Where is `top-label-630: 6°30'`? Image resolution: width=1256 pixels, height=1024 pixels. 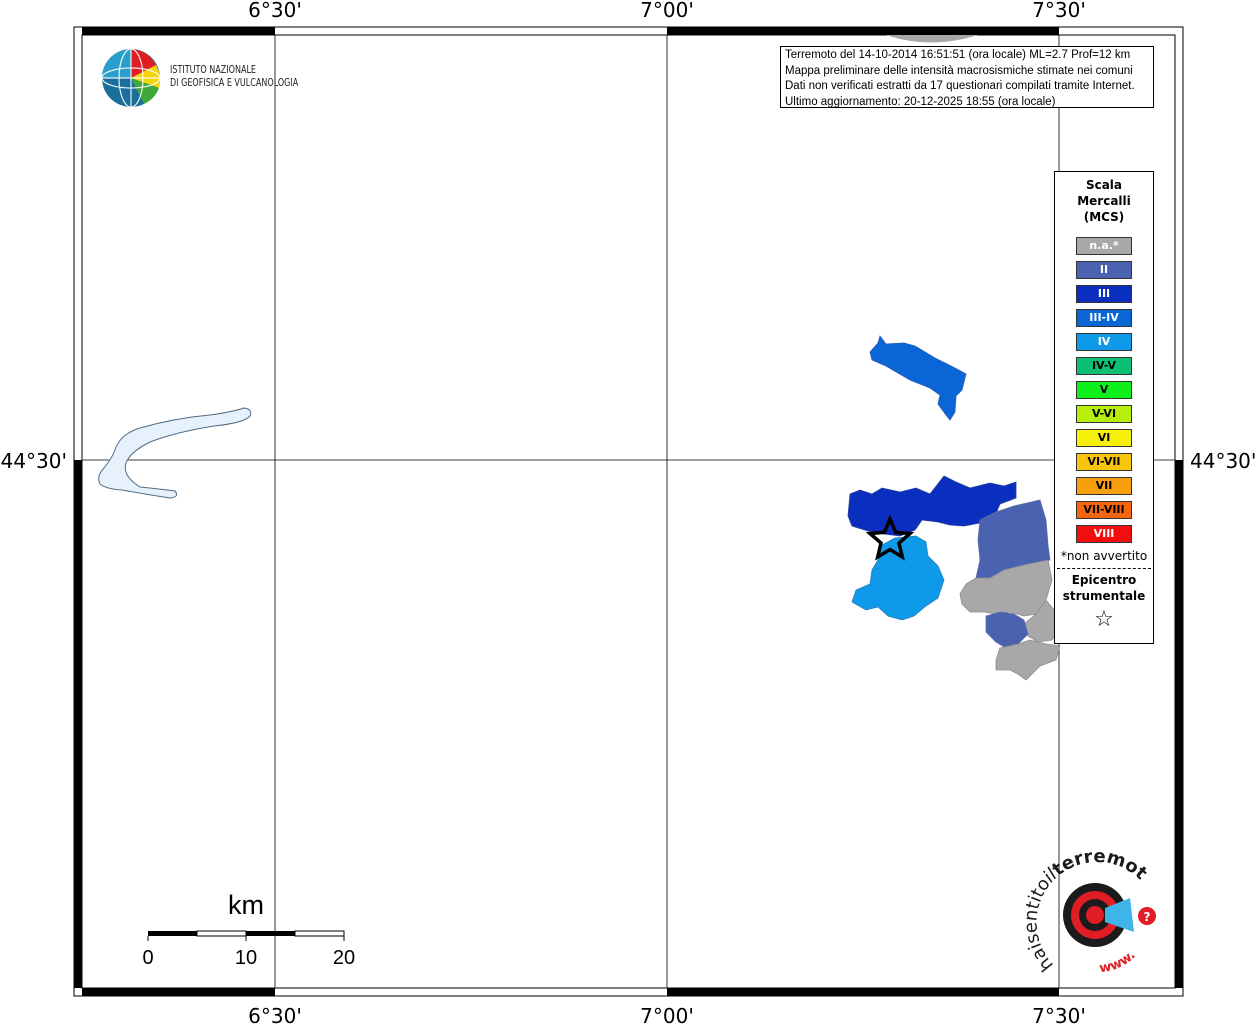
top-label-630: 6°30' is located at coordinates (275, 11).